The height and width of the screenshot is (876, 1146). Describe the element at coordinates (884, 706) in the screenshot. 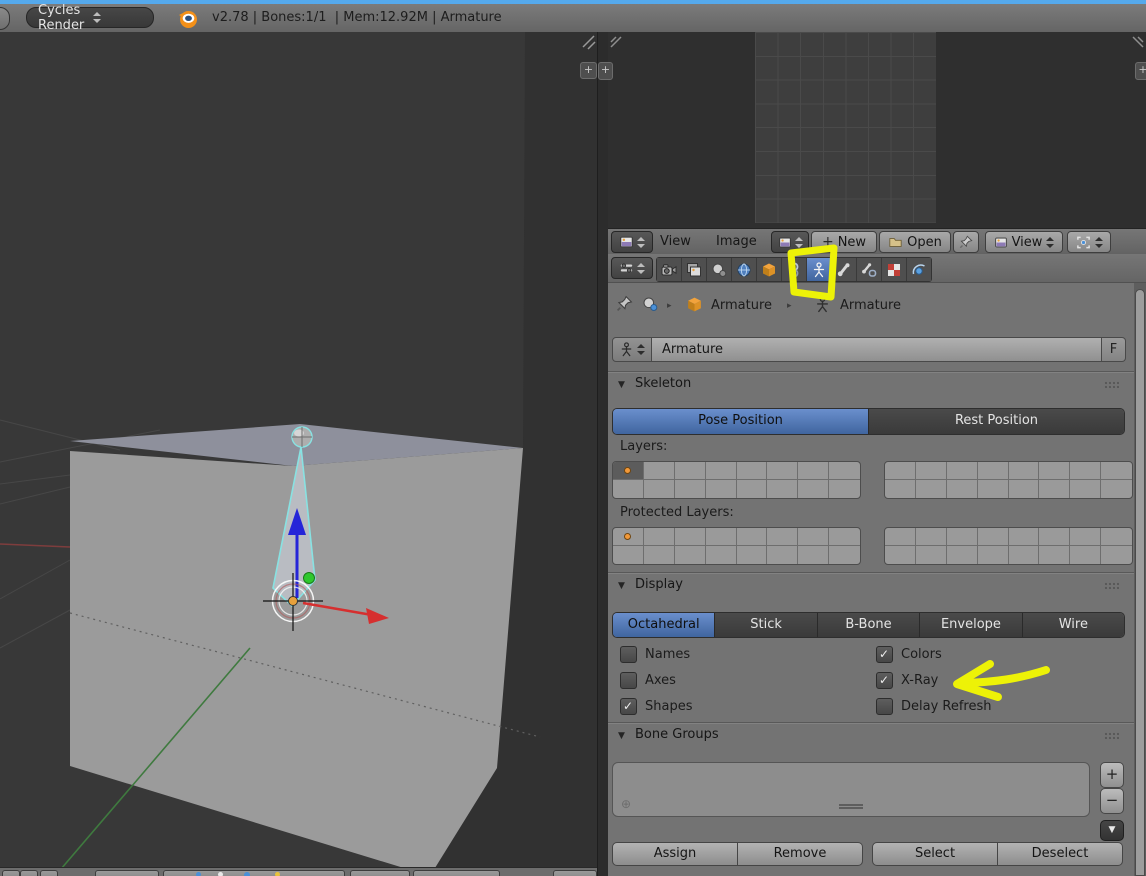

I see `delay-refresh-checkbox: ✓` at that location.